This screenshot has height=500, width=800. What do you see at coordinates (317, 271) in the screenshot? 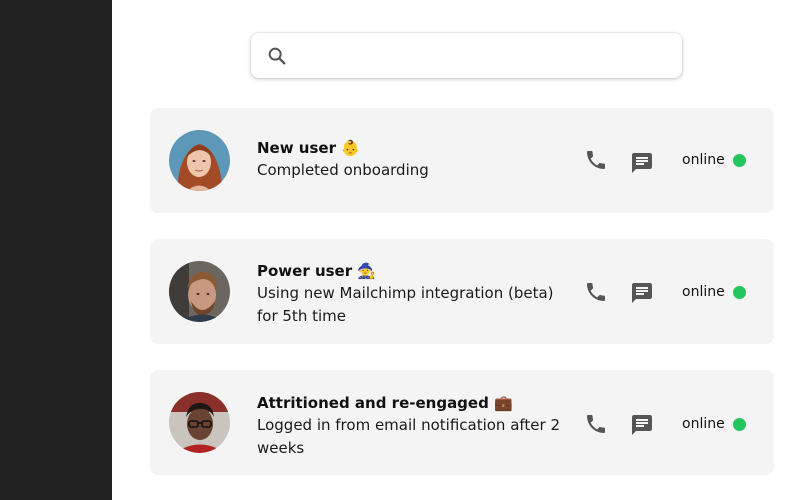
I see `card-title: Power user 🧙` at bounding box center [317, 271].